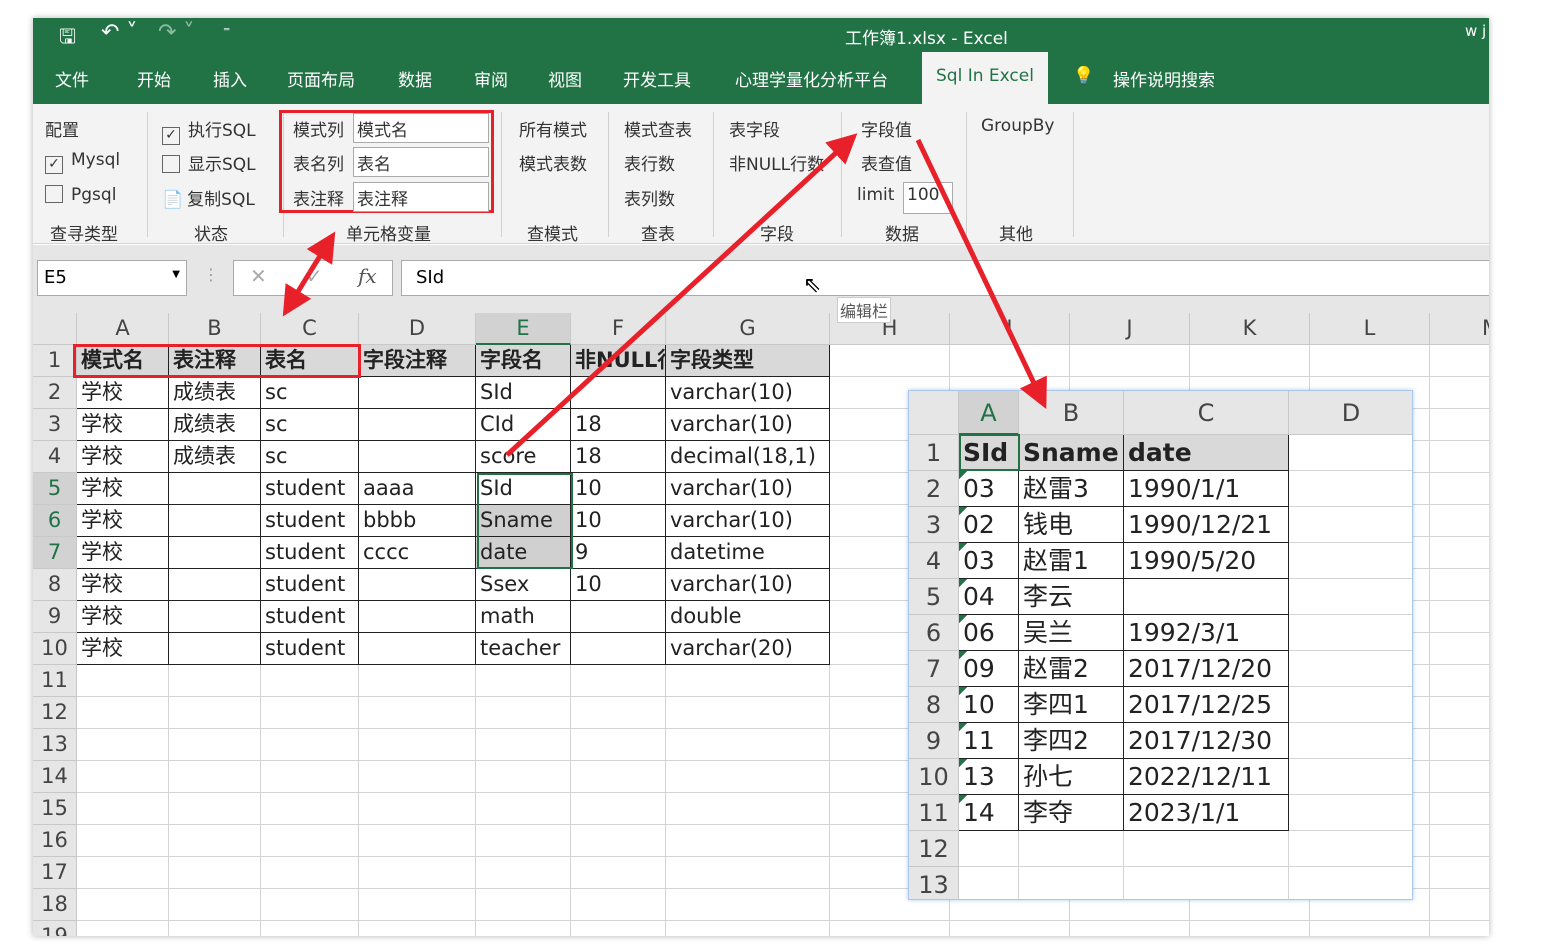 Image resolution: width=1552 pixels, height=951 pixels. I want to click on table-cell: 成绩表, so click(215, 393).